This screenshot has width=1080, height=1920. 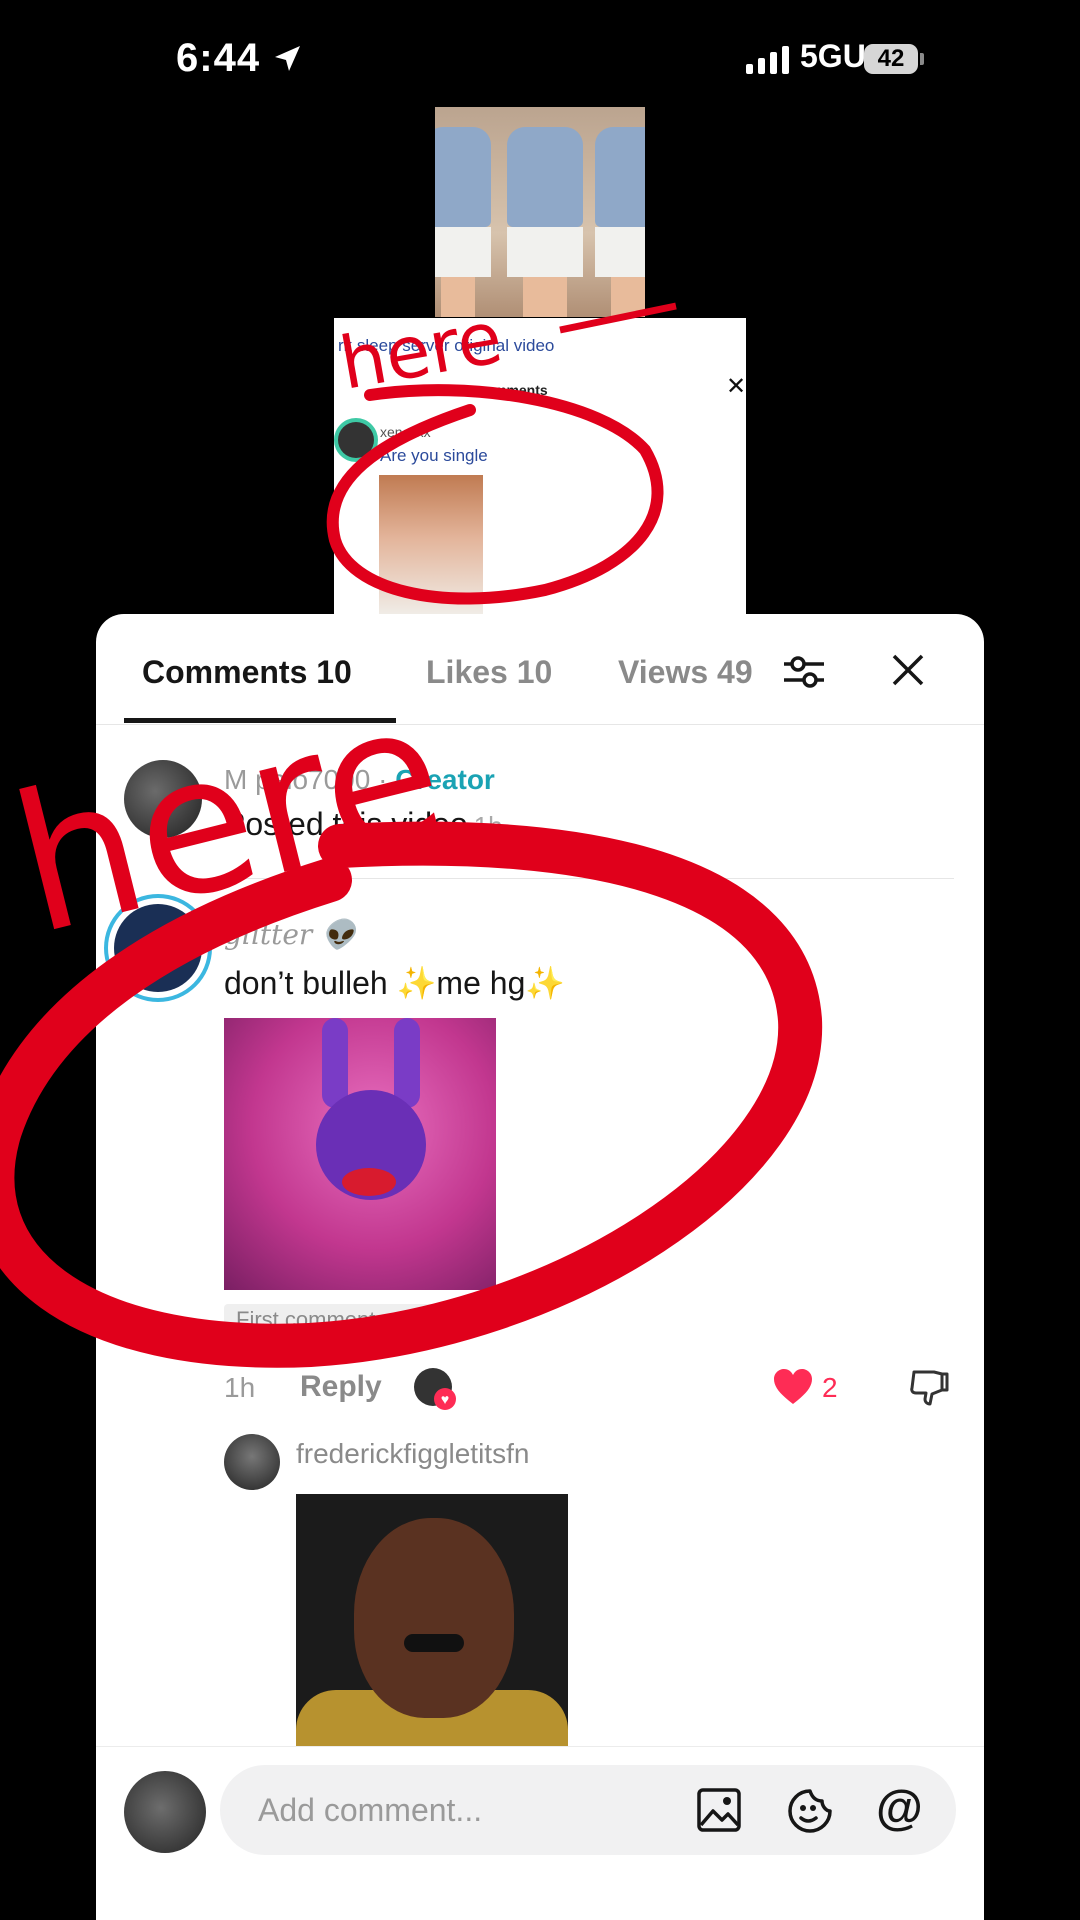 I want to click on reply-button: Reply, so click(x=341, y=1387).